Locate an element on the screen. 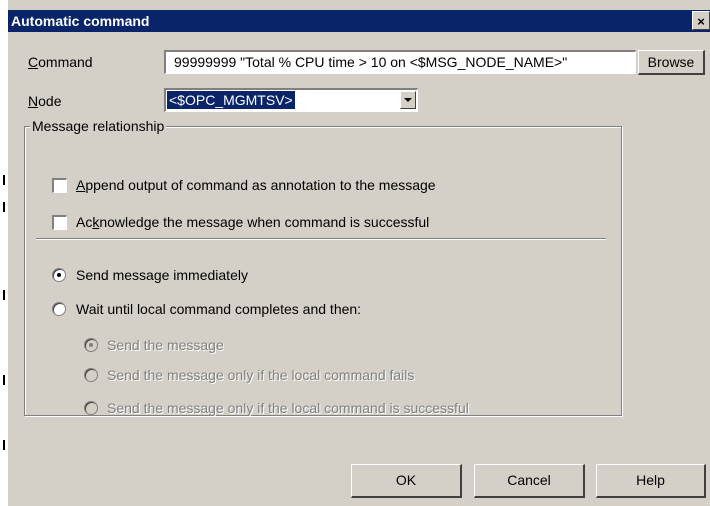  title-bar: Automatic command × is located at coordinates (359, 21).